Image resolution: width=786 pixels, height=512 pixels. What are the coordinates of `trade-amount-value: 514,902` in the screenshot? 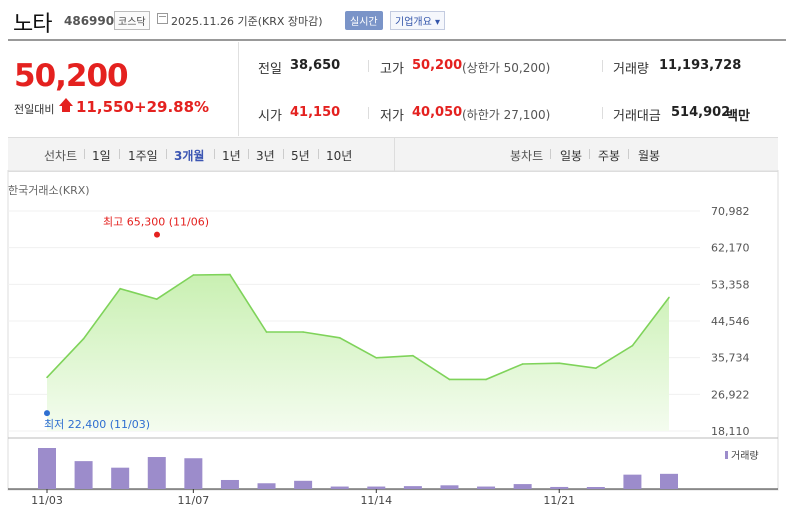 It's located at (701, 112).